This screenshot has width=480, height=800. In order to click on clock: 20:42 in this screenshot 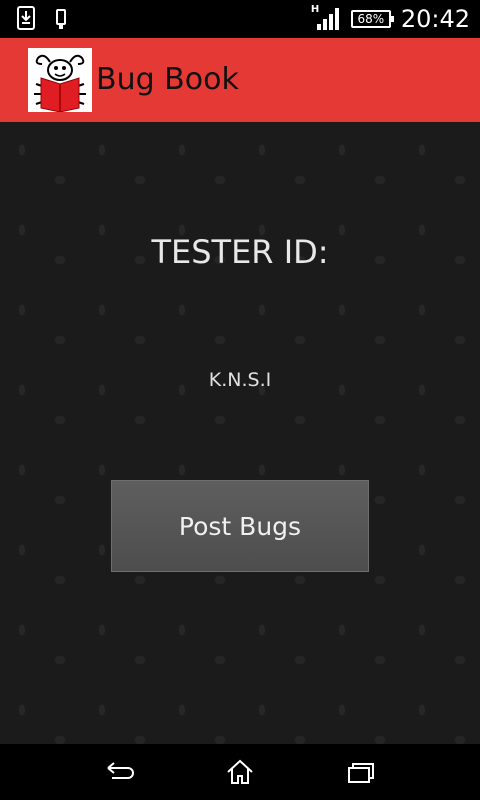, I will do `click(435, 19)`.